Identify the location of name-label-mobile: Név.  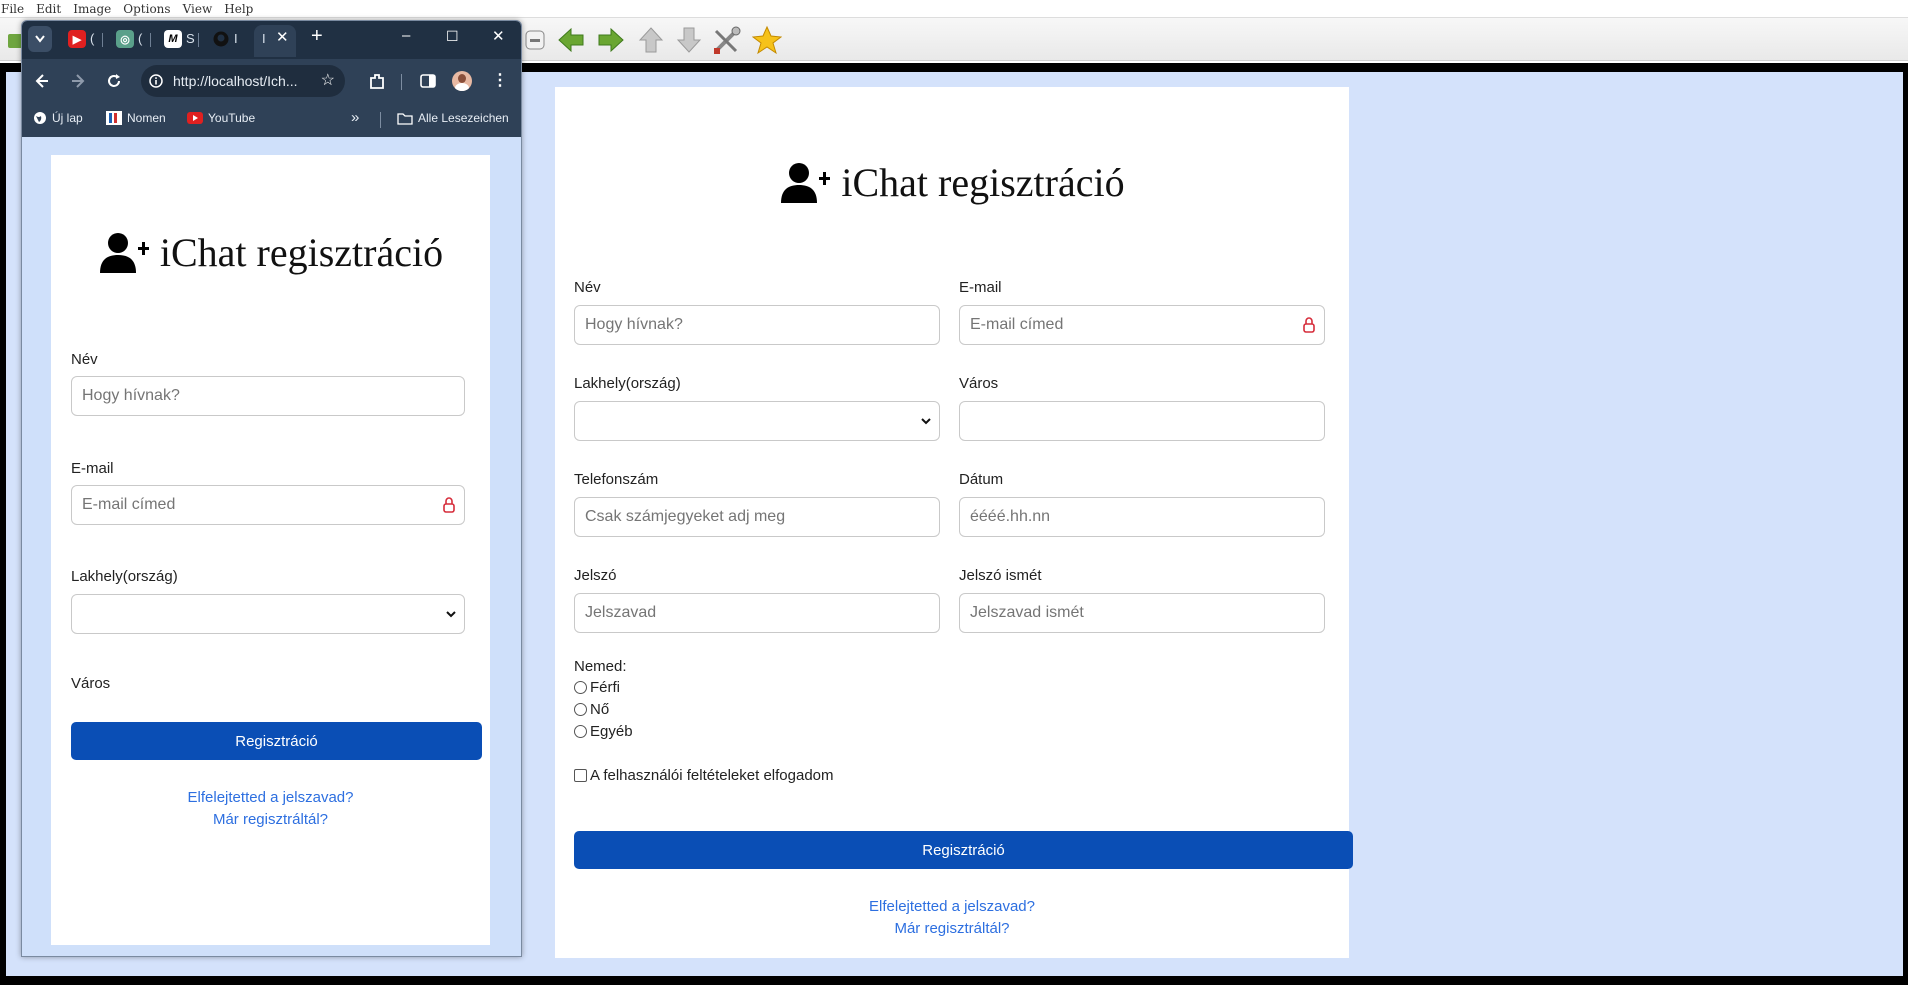
(84, 359).